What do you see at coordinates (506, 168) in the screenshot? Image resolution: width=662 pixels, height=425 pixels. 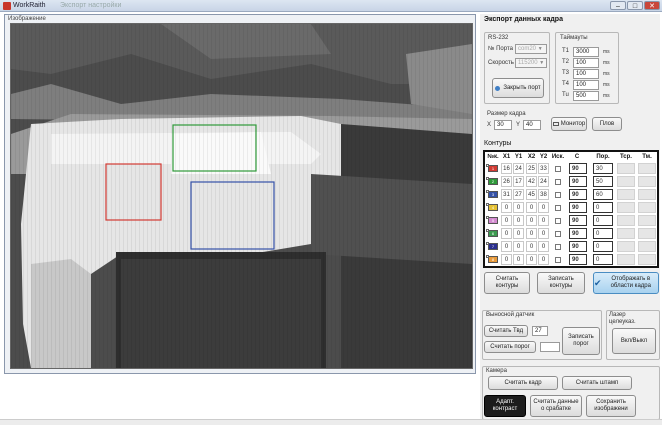 I see `cell-x1: 16` at bounding box center [506, 168].